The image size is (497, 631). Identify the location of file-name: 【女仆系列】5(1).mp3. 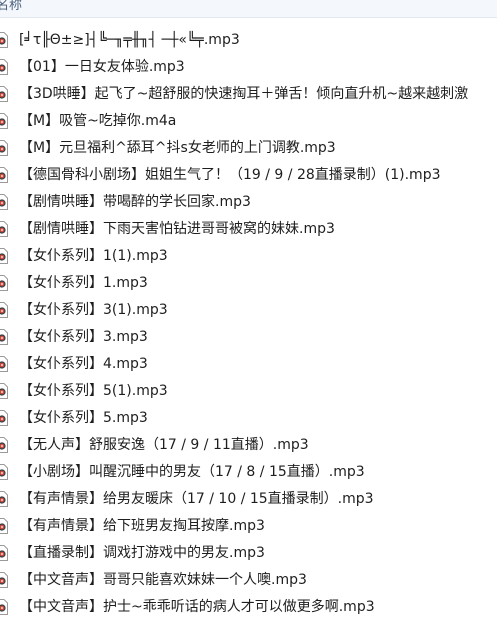
(93, 391).